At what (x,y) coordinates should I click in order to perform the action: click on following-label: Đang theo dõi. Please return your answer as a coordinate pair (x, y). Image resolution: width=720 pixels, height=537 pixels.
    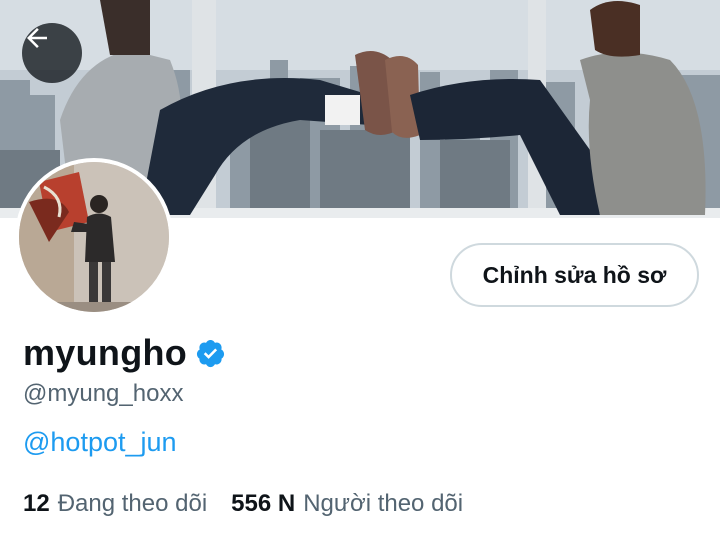
    Looking at the image, I should click on (132, 503).